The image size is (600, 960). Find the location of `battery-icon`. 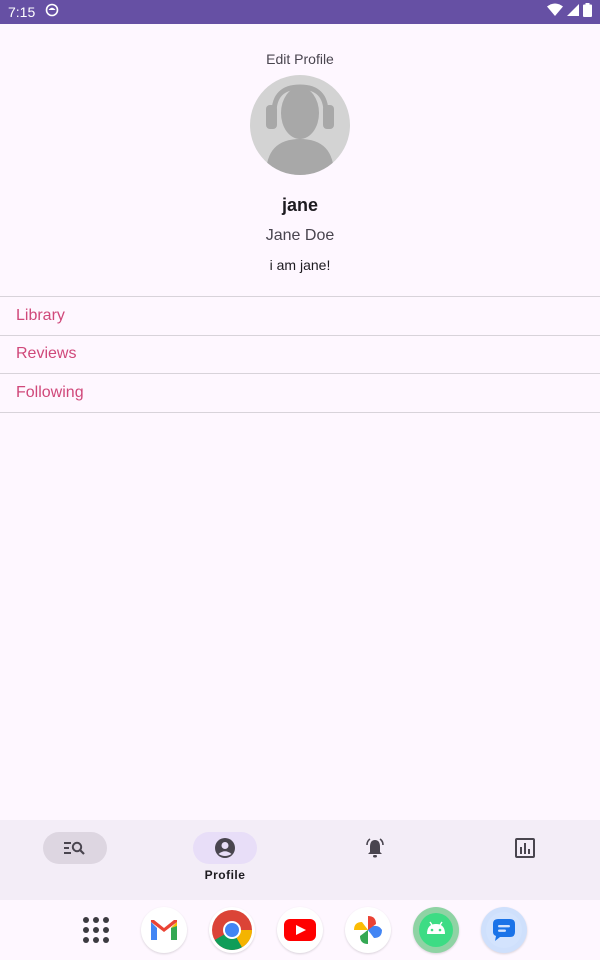

battery-icon is located at coordinates (587, 12).